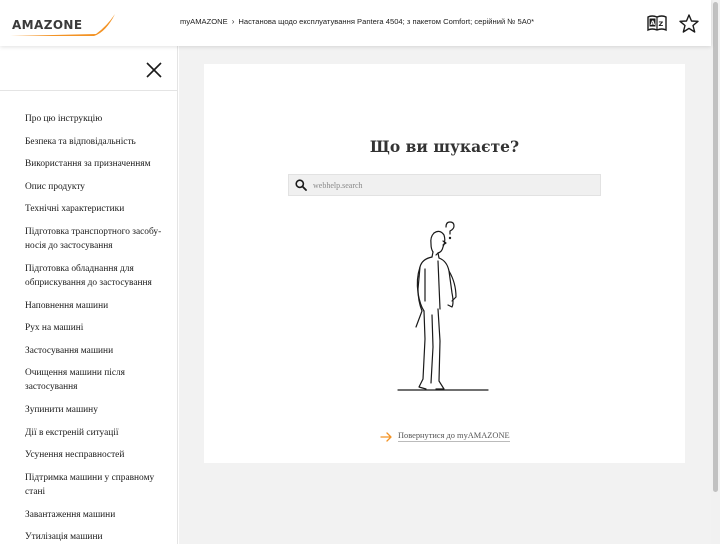 The width and height of the screenshot is (720, 544). Describe the element at coordinates (154, 70) in the screenshot. I see `close-icon` at that location.